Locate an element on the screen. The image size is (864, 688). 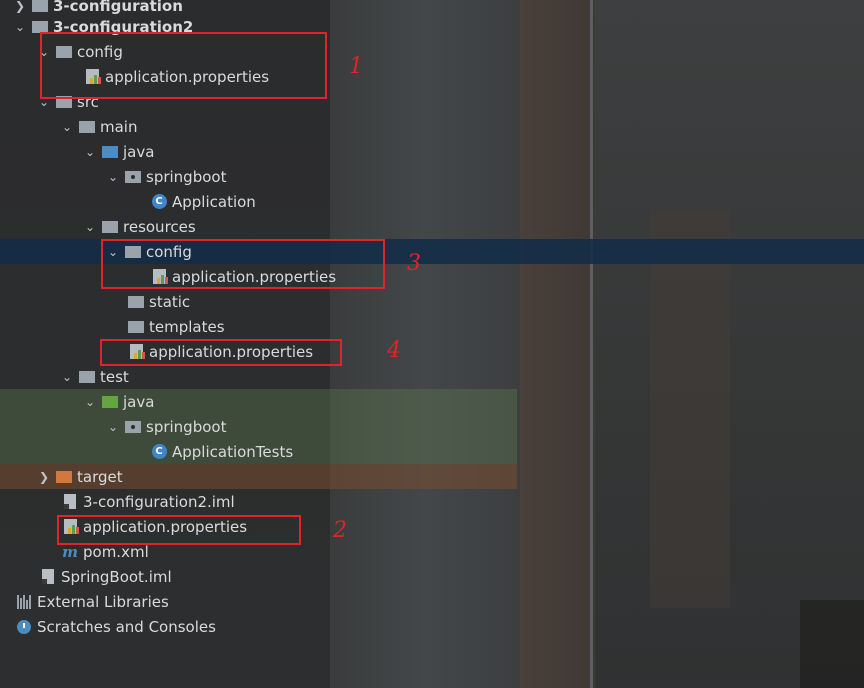
annotation-number-1: 1 is located at coordinates (356, 66).